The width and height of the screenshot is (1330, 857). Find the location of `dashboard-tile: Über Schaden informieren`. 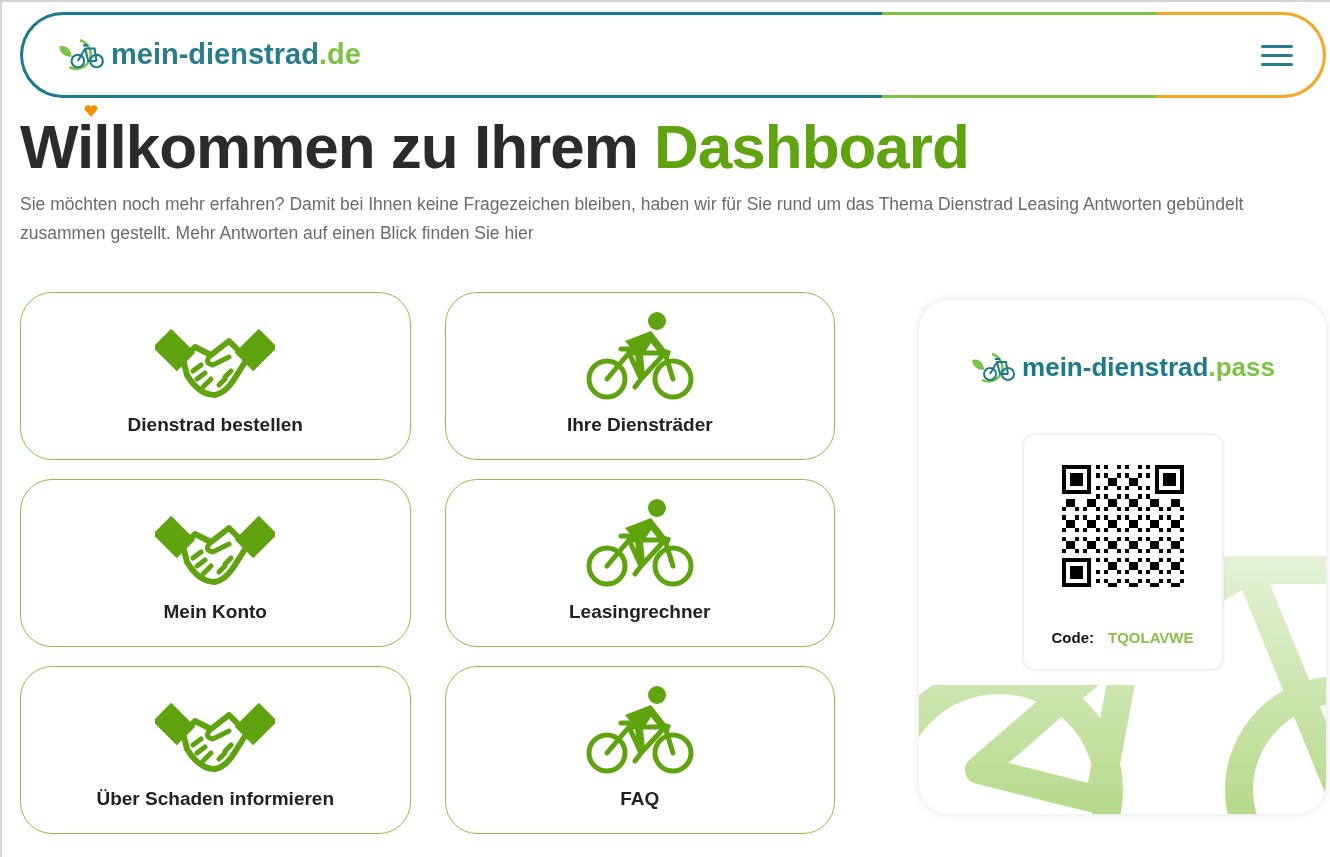

dashboard-tile: Über Schaden informieren is located at coordinates (215, 750).